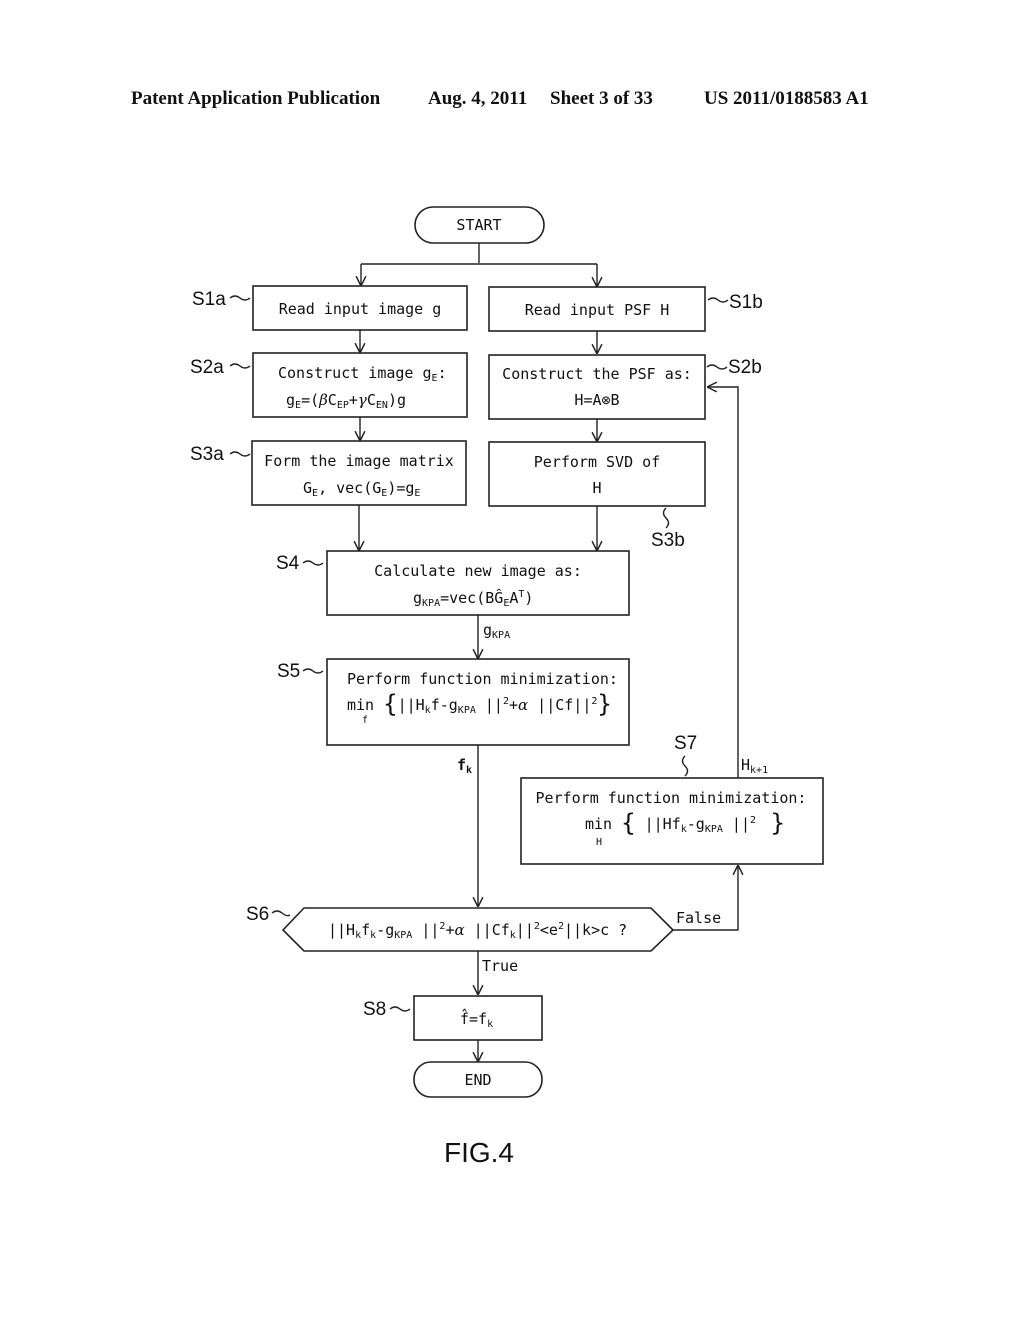 The height and width of the screenshot is (1320, 1024). Describe the element at coordinates (745, 367) in the screenshot. I see `step-s2b-label: S2b` at that location.